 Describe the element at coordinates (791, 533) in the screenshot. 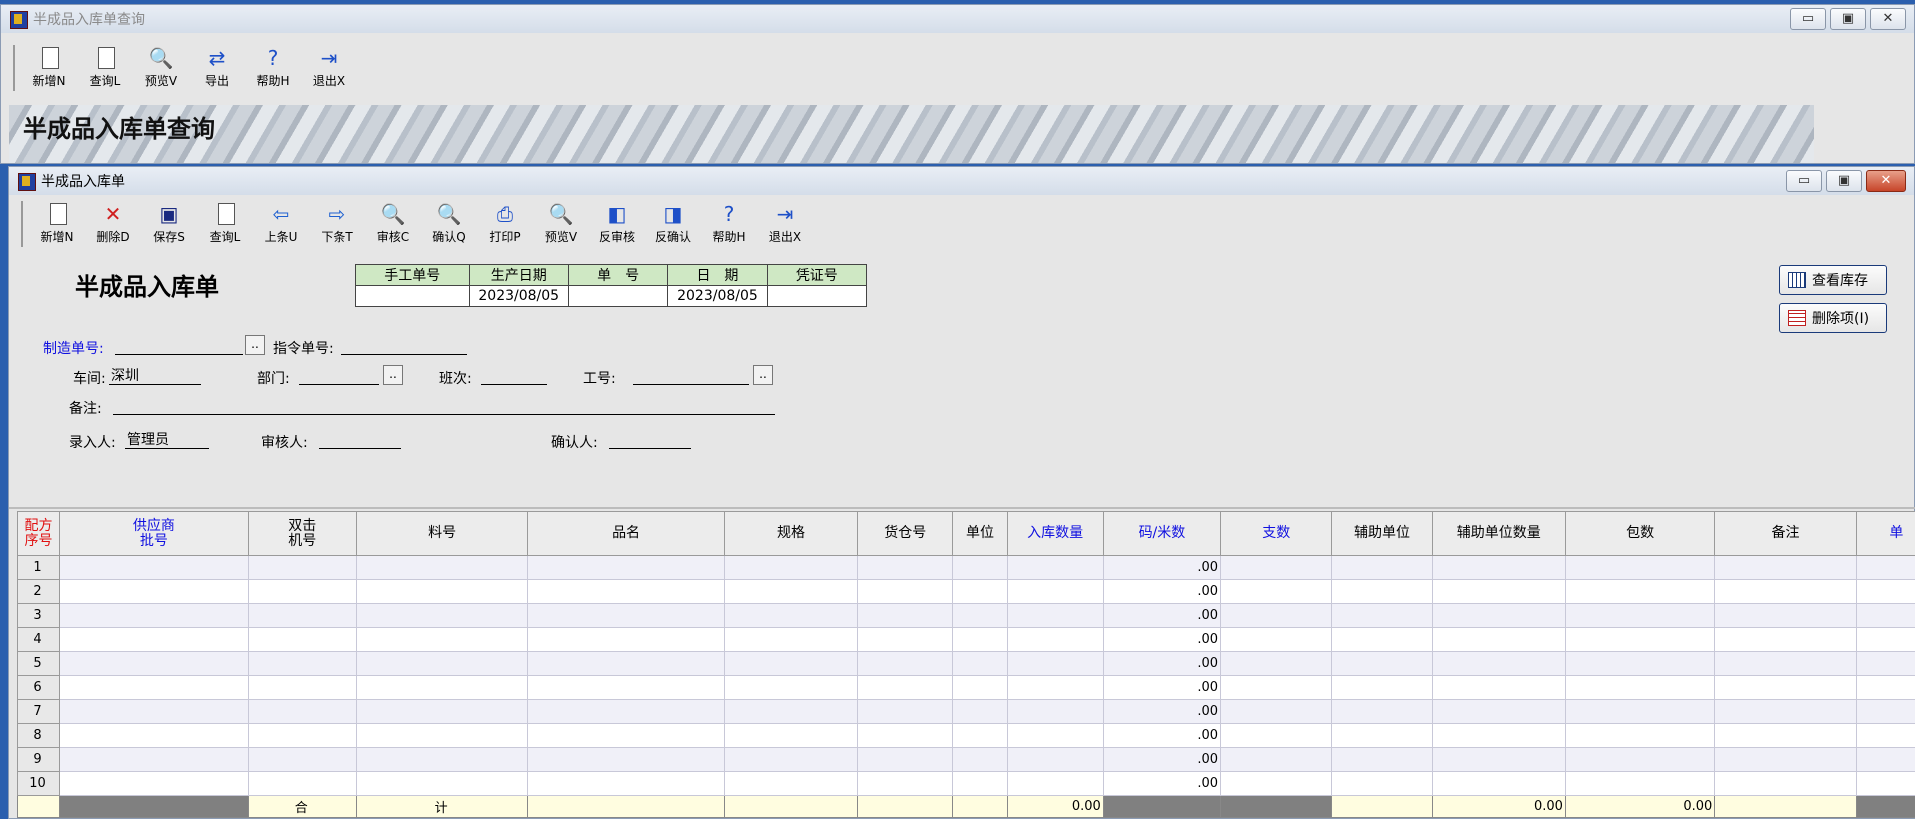

I see `grid-col-header-5: 规格` at that location.